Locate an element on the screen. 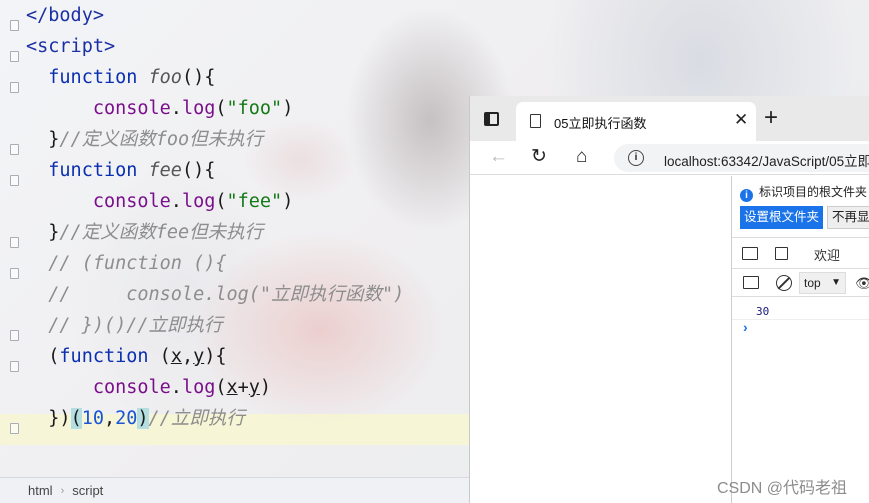  code-line: console.log("foo") is located at coordinates (160, 108).